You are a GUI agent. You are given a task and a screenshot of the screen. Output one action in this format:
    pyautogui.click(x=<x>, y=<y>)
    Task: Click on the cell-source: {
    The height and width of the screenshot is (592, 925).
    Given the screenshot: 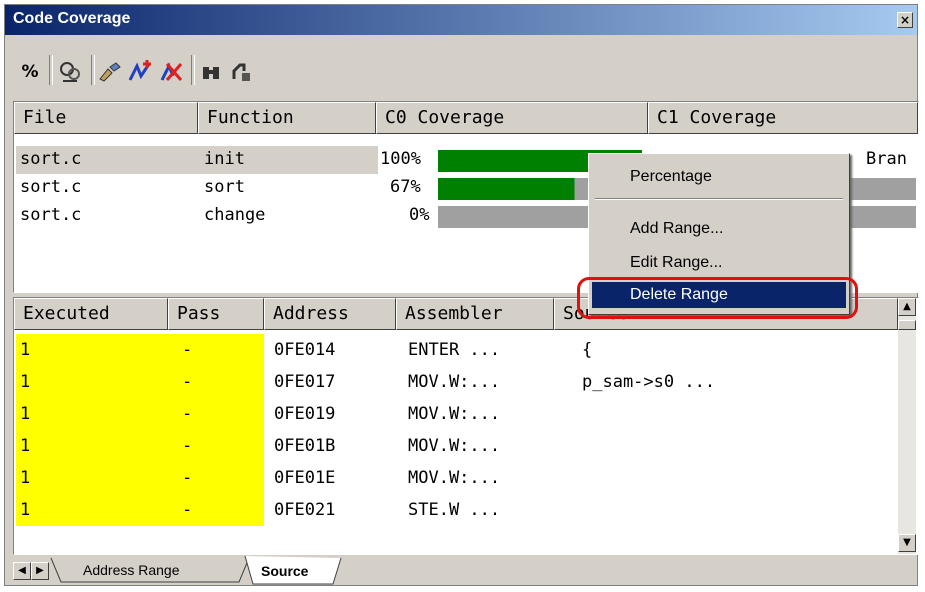 What is the action you would take?
    pyautogui.click(x=587, y=350)
    